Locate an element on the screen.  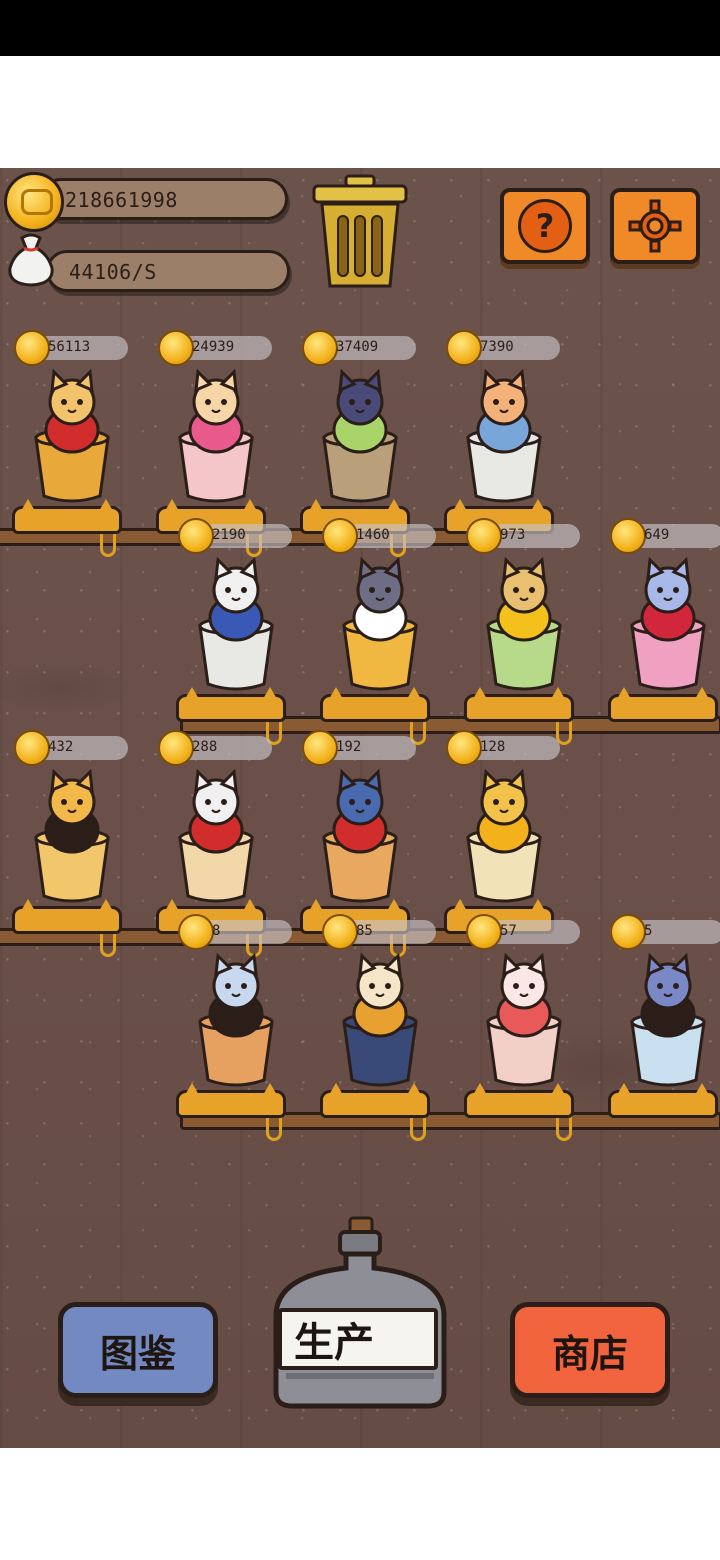
pink-parfait-cat-icon is located at coordinates (216, 438).